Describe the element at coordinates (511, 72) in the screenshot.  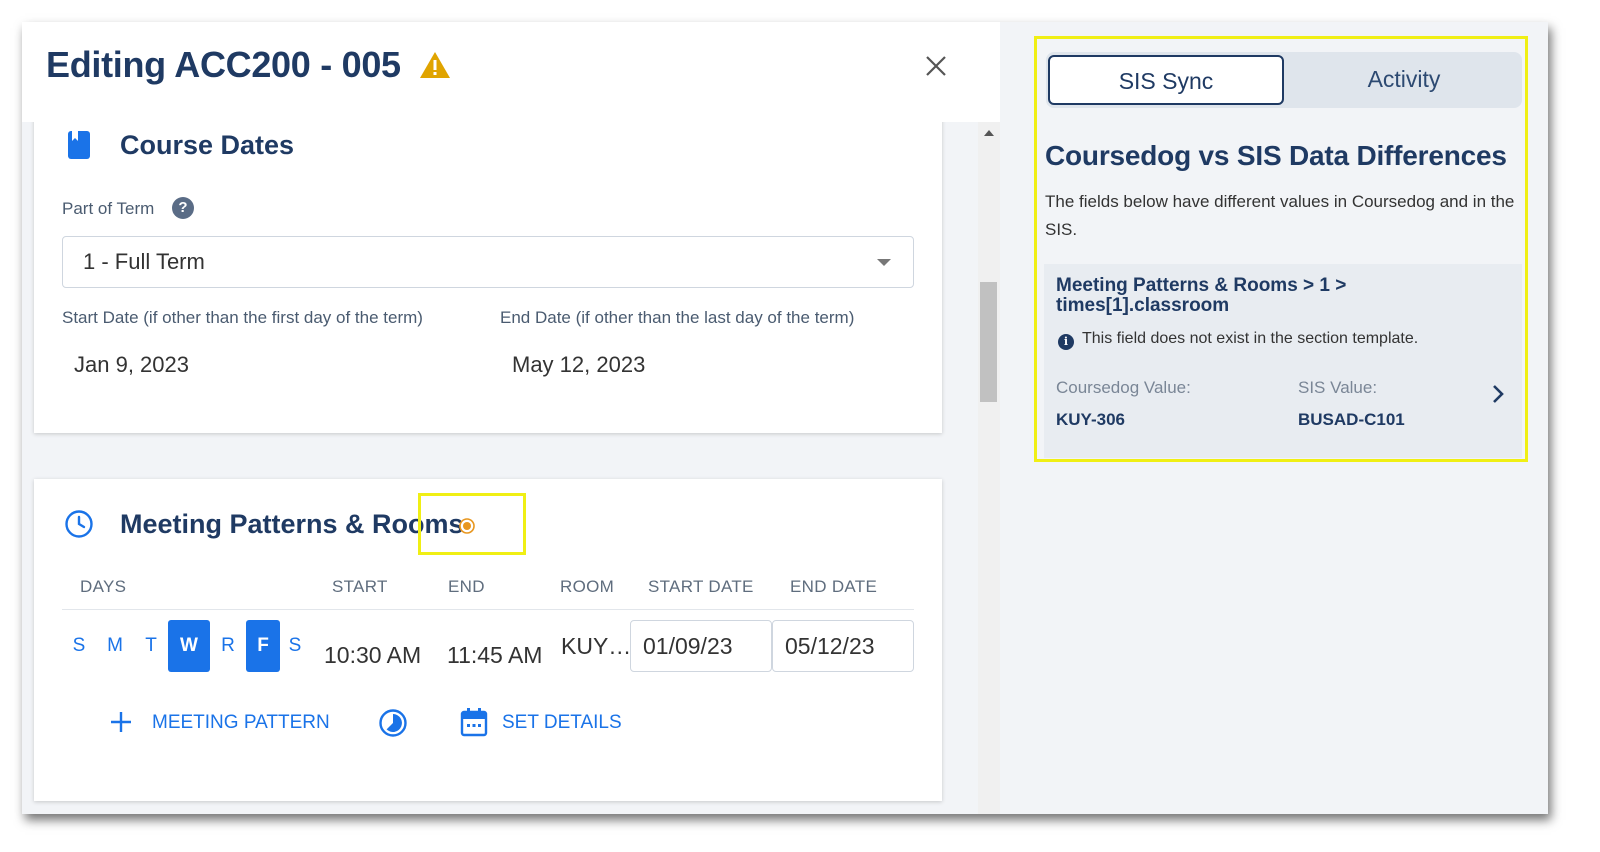
I see `editor-header: Editing ACC200 - 005` at that location.